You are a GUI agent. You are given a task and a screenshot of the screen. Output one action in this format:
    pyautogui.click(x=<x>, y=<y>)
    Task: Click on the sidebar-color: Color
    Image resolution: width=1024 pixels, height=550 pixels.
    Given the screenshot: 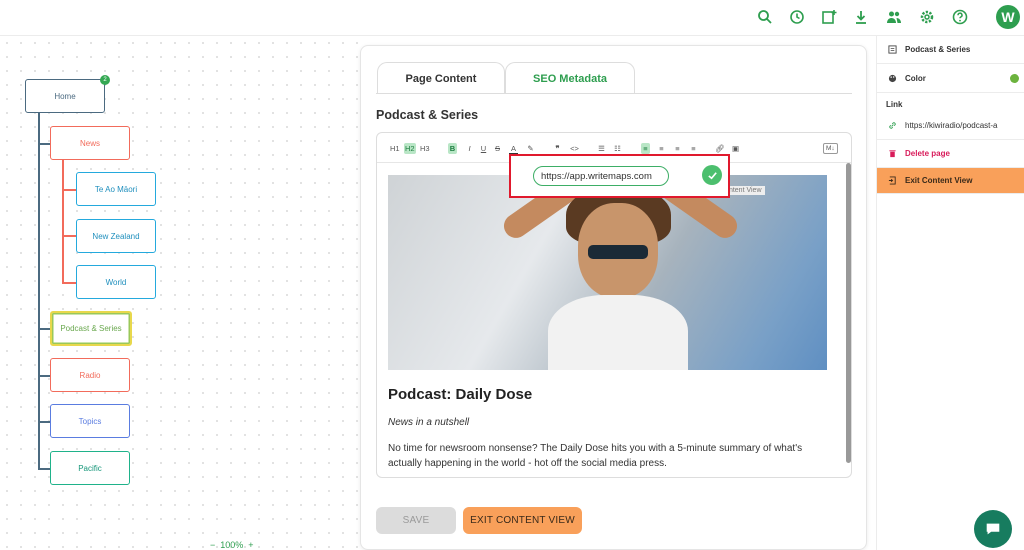 What is the action you would take?
    pyautogui.click(x=950, y=79)
    